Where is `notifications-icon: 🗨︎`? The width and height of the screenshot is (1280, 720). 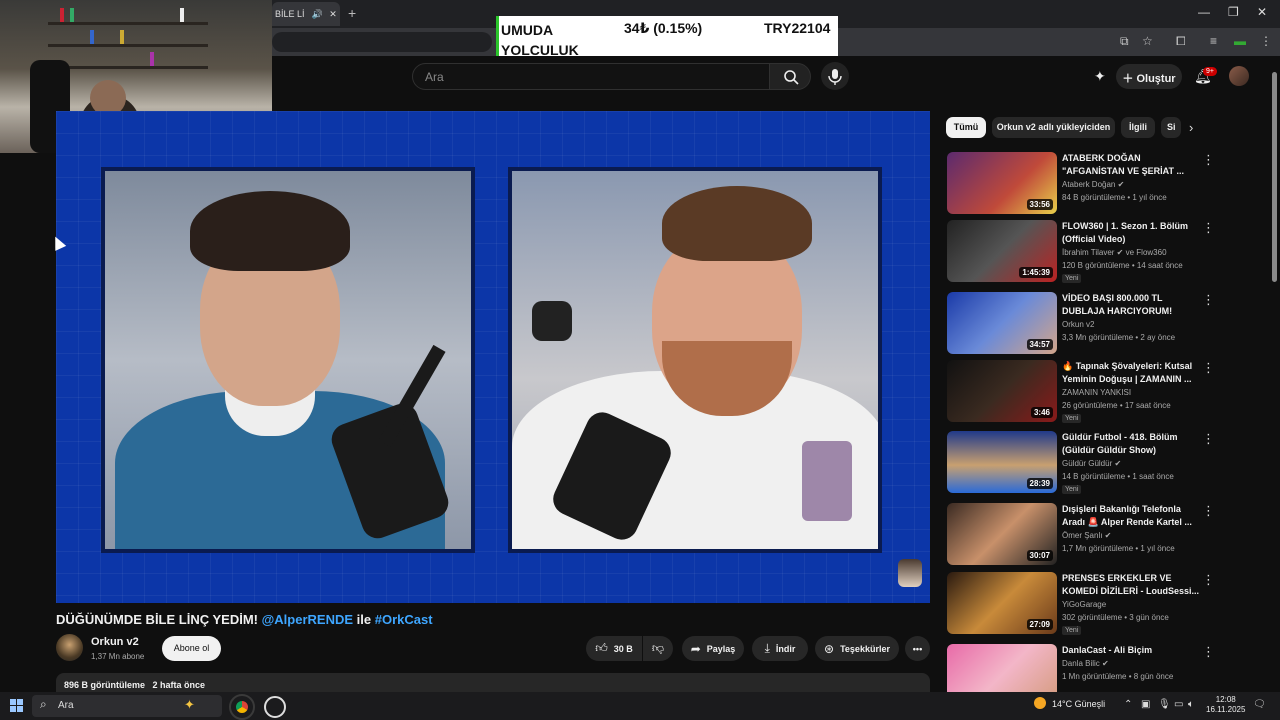 notifications-icon: 🗨︎ is located at coordinates (1259, 704).